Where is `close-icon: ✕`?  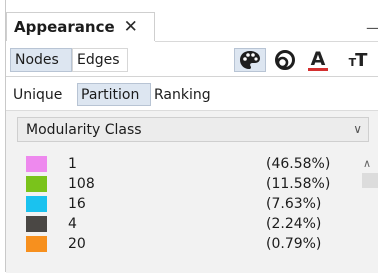 close-icon: ✕ is located at coordinates (131, 27).